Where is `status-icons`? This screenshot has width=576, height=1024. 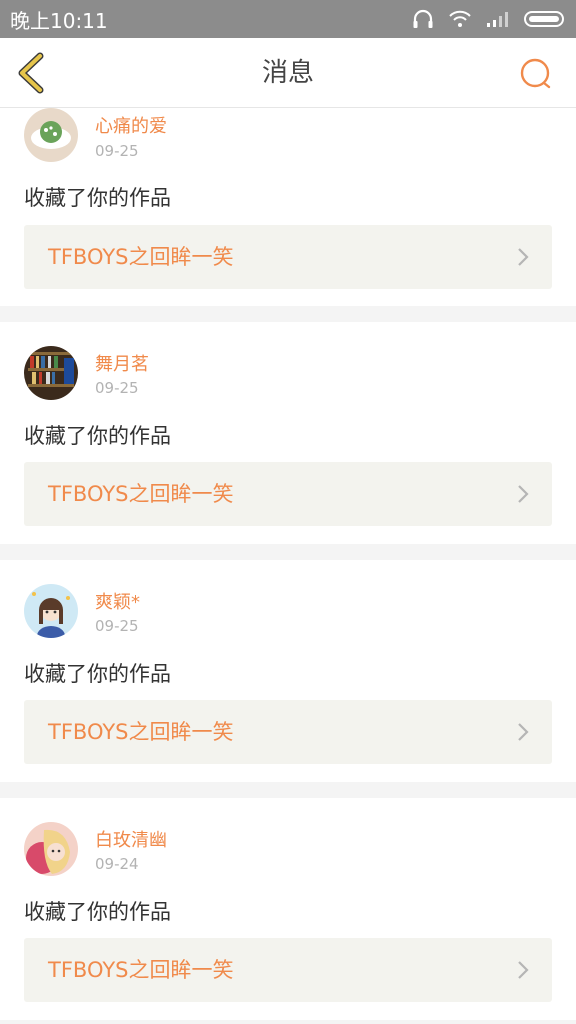 status-icons is located at coordinates (488, 19).